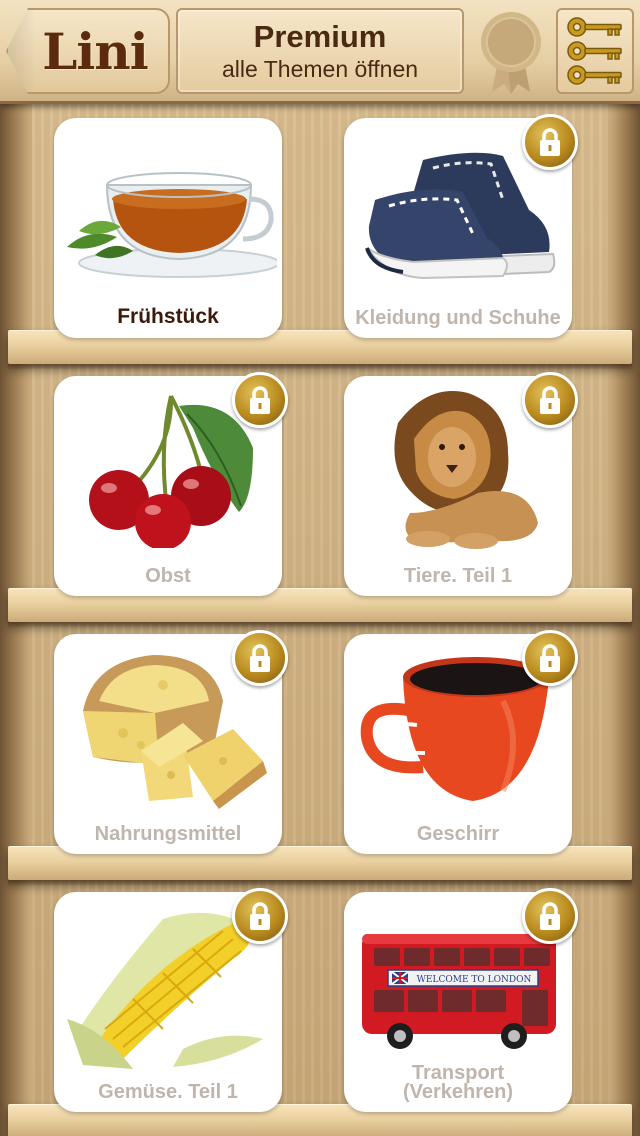 The width and height of the screenshot is (640, 1136). What do you see at coordinates (172, 225) in the screenshot?
I see `tea-cup-icon` at bounding box center [172, 225].